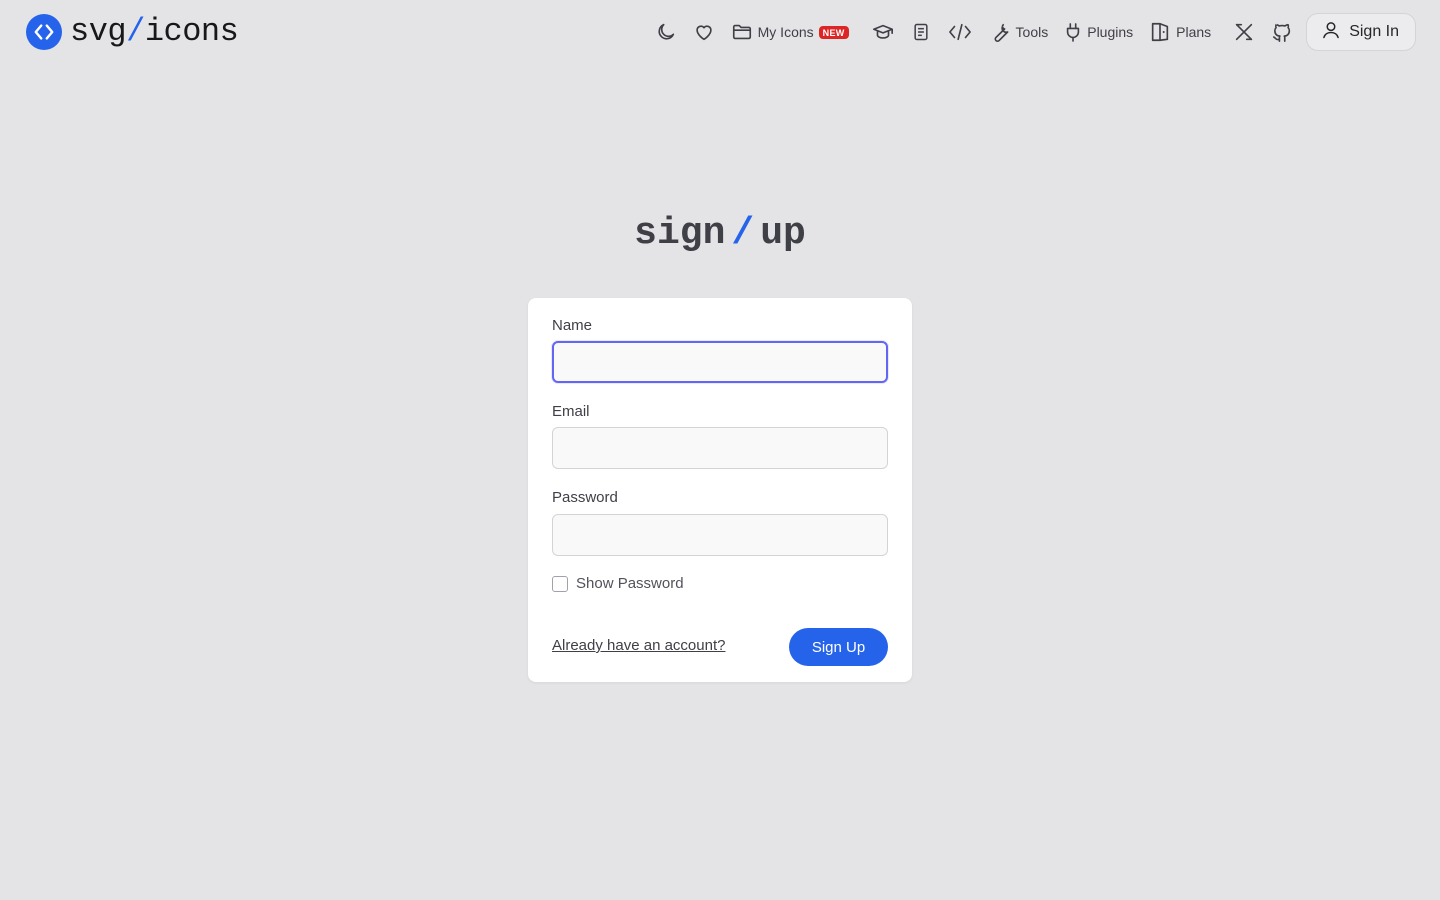  I want to click on code-button, so click(960, 32).